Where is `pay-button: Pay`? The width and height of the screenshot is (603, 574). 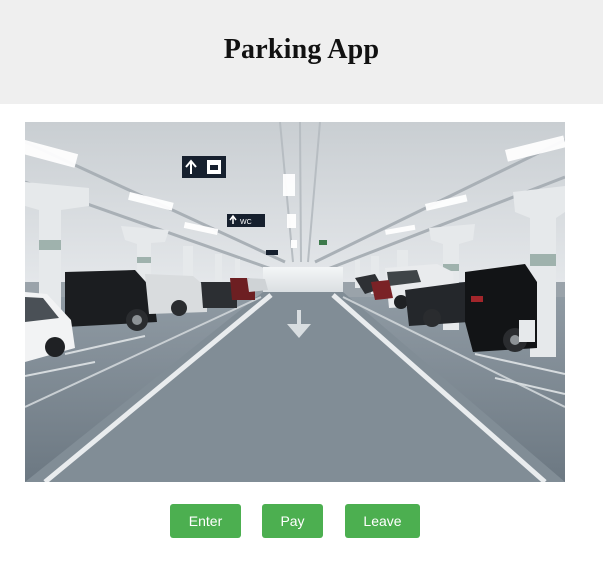 pay-button: Pay is located at coordinates (292, 521).